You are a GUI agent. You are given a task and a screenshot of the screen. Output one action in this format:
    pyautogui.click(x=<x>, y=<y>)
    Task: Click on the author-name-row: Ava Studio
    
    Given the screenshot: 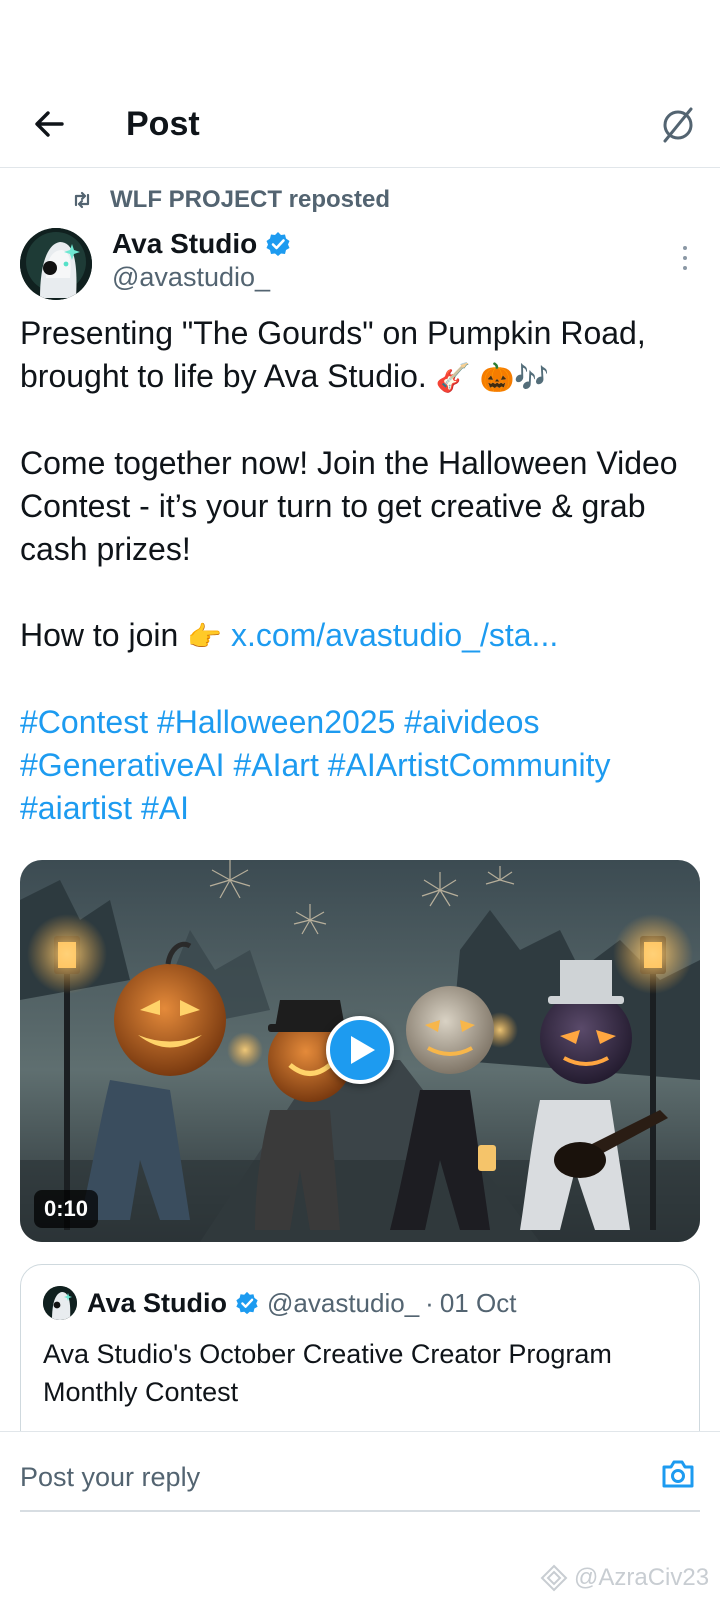 What is the action you would take?
    pyautogui.click(x=201, y=244)
    